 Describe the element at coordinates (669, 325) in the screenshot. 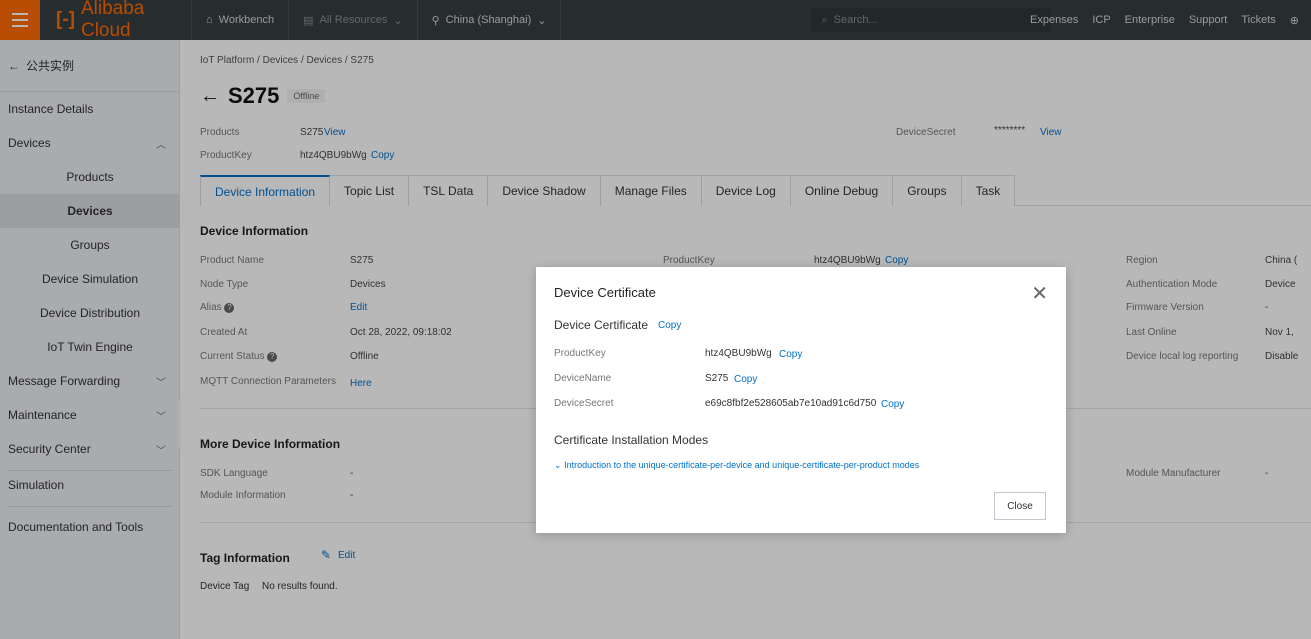

I see `certificate-copy-all-link: Copy` at that location.